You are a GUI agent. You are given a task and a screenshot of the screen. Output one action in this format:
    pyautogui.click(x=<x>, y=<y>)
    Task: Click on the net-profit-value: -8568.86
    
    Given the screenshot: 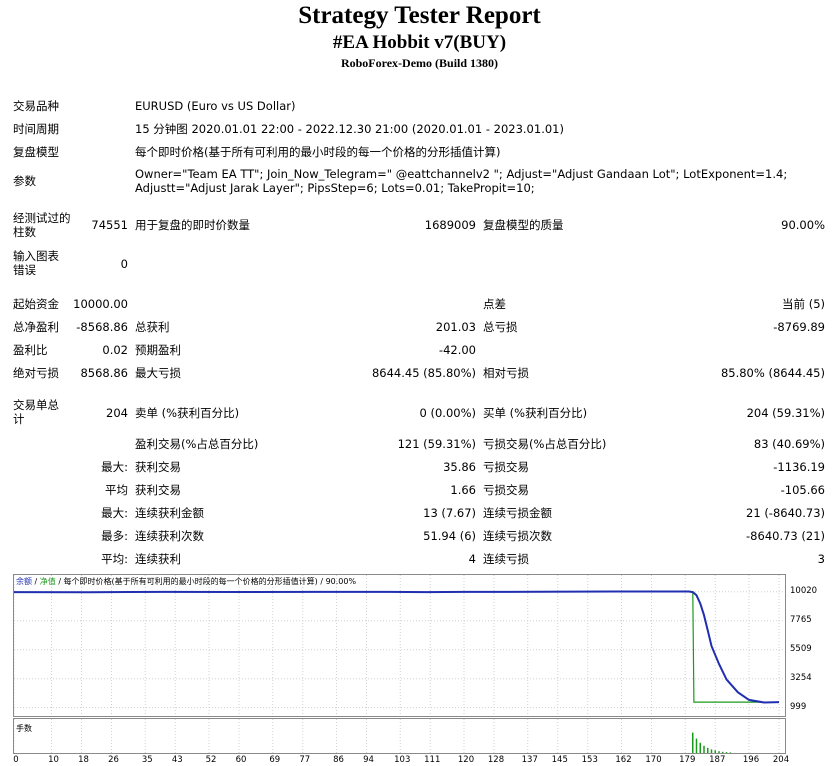 What is the action you would take?
    pyautogui.click(x=102, y=327)
    